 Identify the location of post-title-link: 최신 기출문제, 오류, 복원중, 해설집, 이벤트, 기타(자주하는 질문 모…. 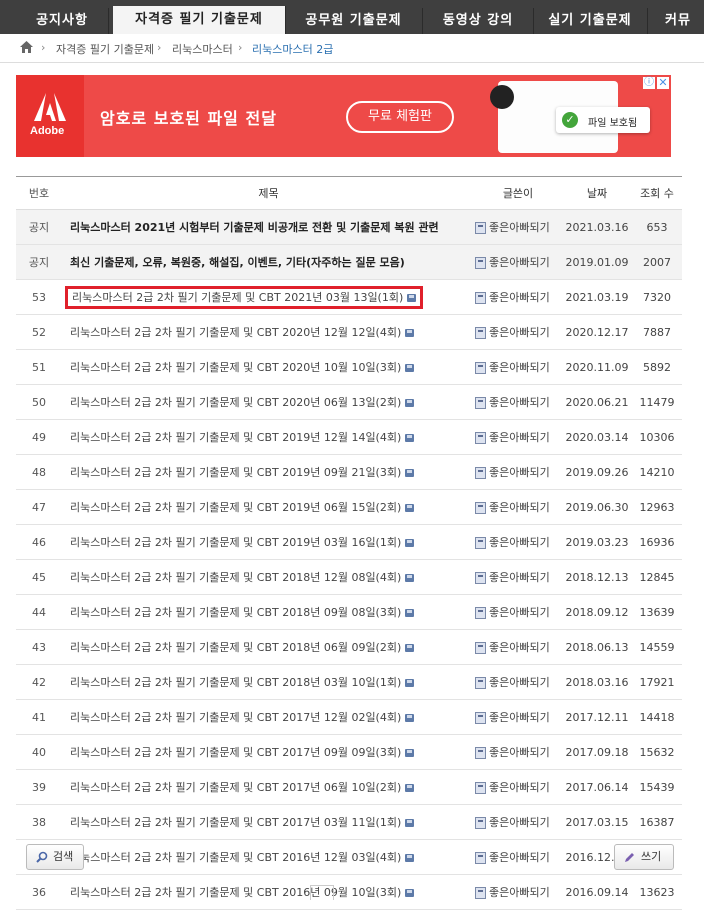
(237, 262).